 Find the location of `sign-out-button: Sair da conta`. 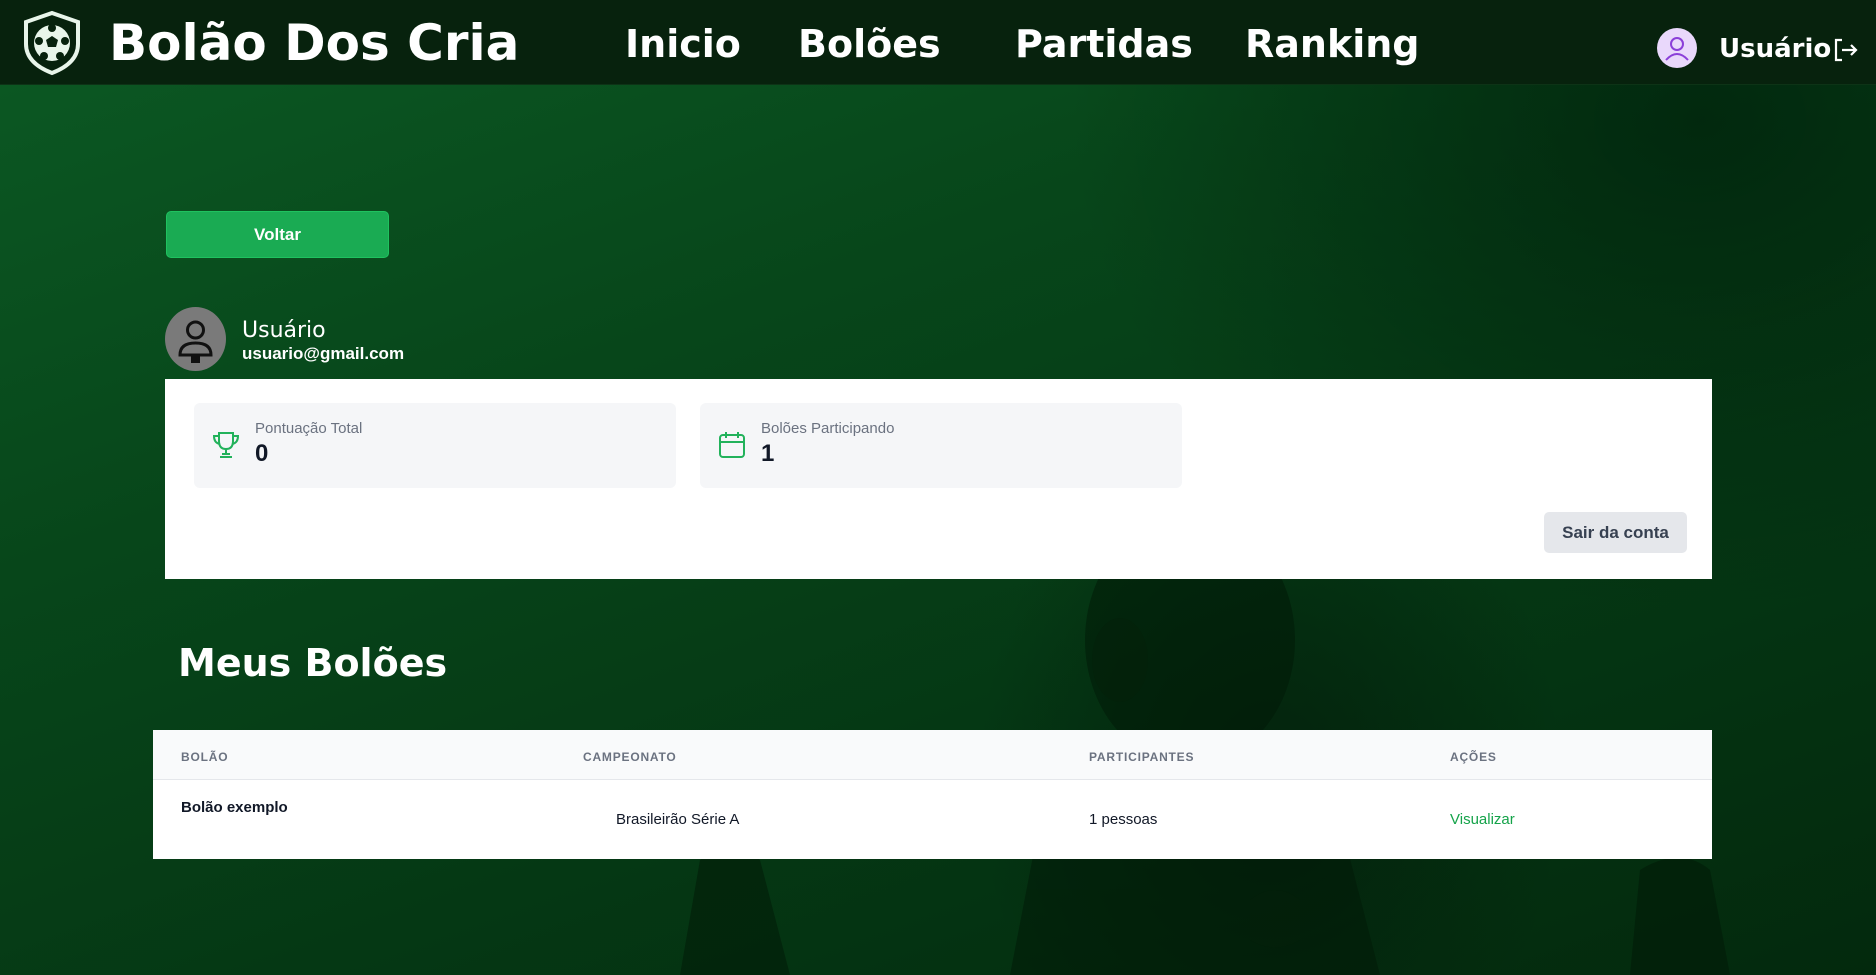

sign-out-button: Sair da conta is located at coordinates (1615, 532).